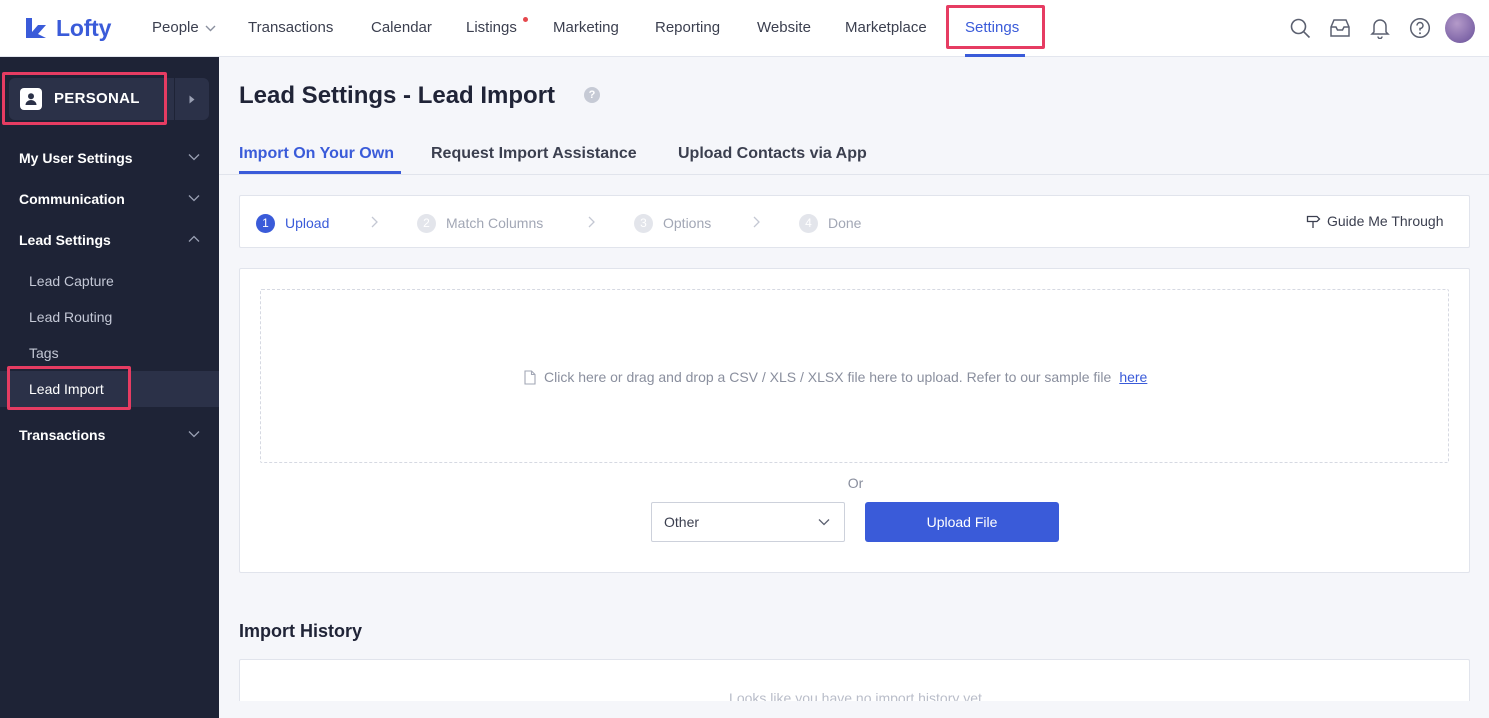  I want to click on step-number: 2, so click(426, 223).